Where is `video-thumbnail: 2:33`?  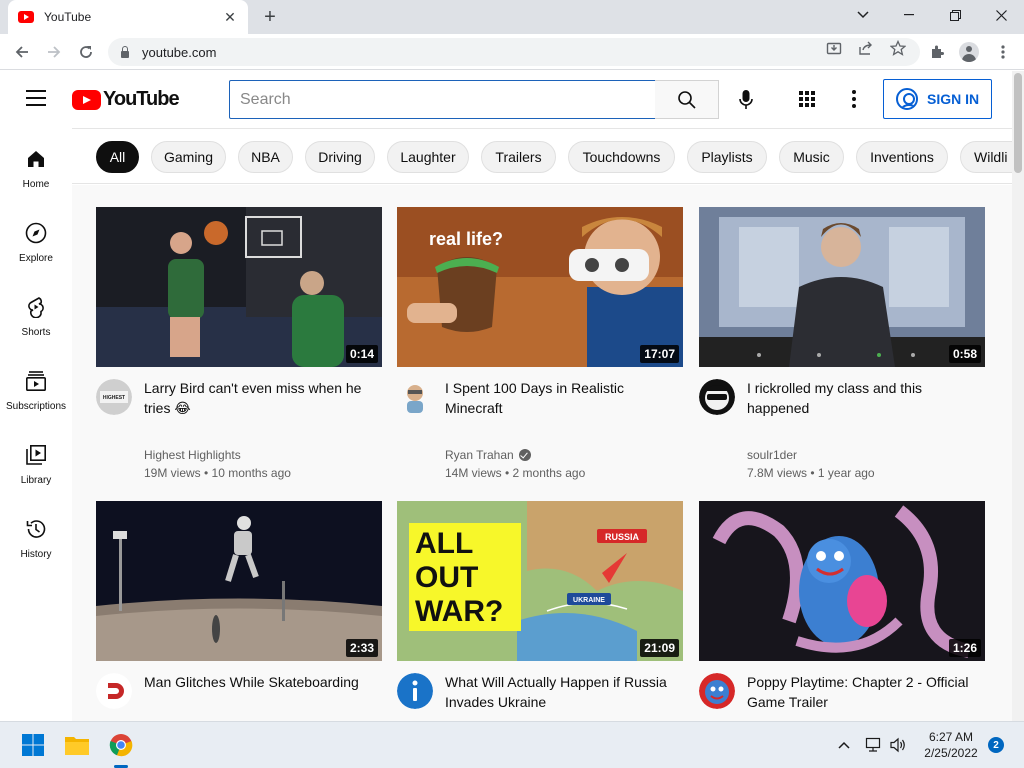 video-thumbnail: 2:33 is located at coordinates (239, 581).